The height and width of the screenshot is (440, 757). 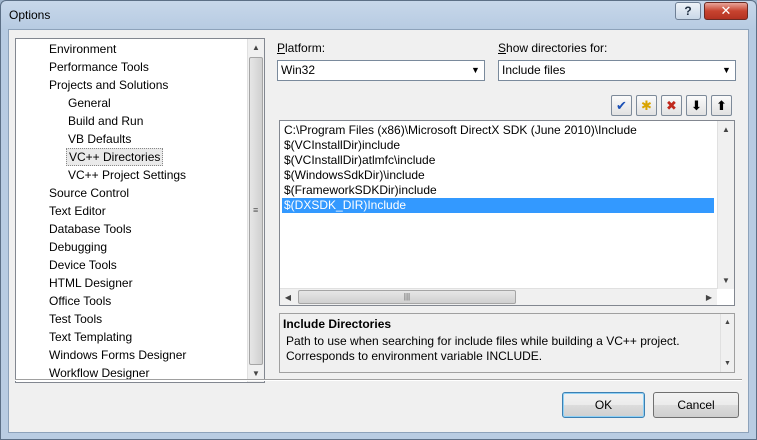 I want to click on scroll-left-arrow-icon: ◀, so click(x=288, y=297).